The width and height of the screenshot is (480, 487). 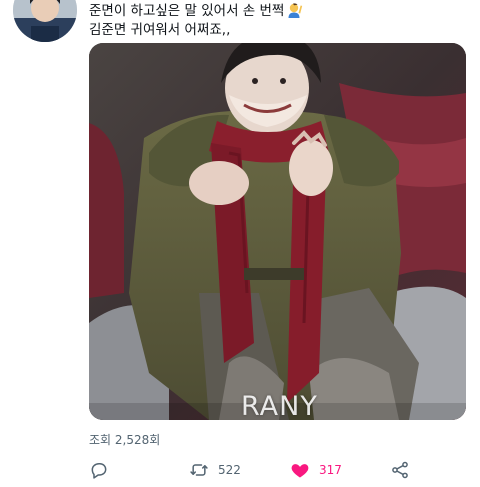 What do you see at coordinates (316, 470) in the screenshot?
I see `like-button: 317` at bounding box center [316, 470].